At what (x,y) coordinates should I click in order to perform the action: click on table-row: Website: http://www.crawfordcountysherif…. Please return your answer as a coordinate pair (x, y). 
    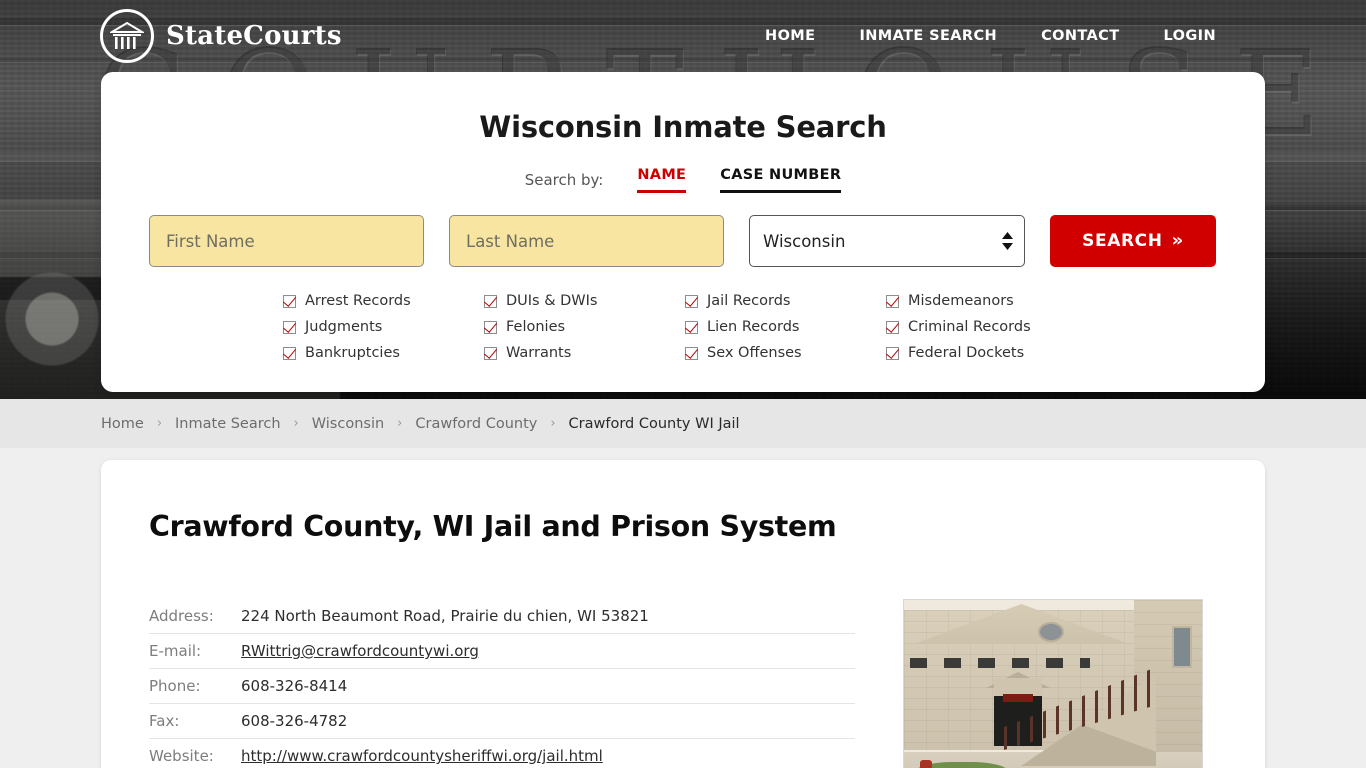
    Looking at the image, I should click on (502, 753).